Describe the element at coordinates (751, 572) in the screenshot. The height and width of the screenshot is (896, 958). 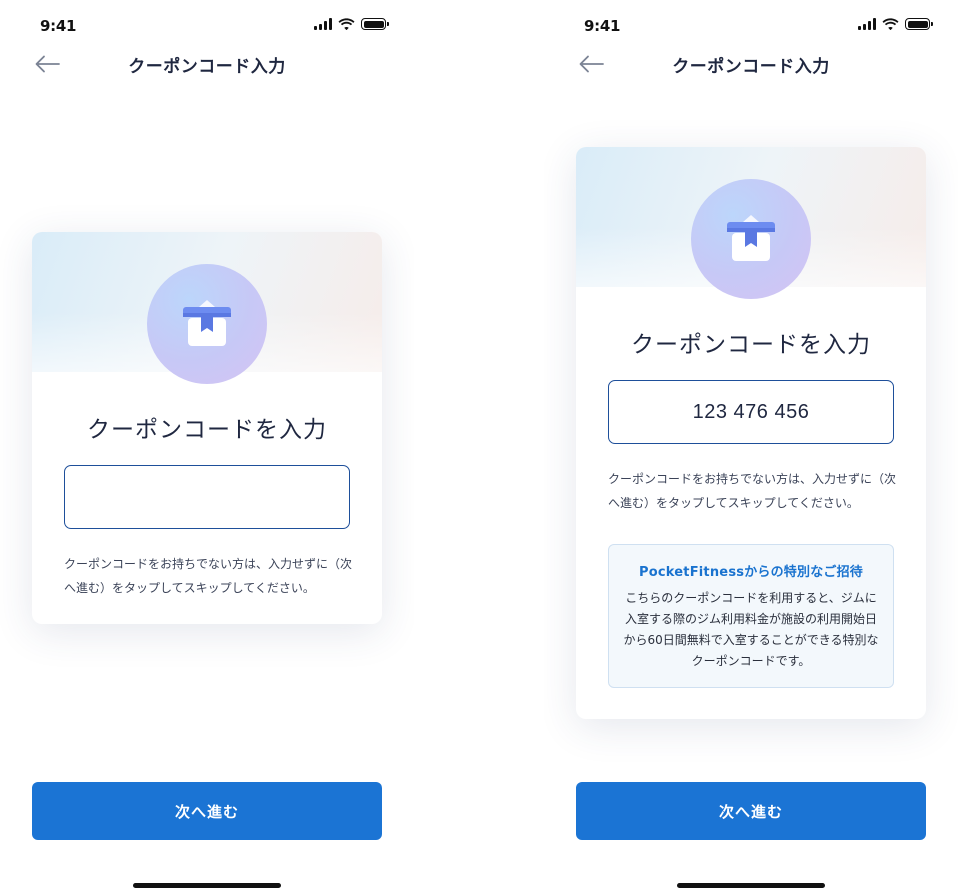
I see `invite-title: PocketFitnessからの特別なご招待` at that location.